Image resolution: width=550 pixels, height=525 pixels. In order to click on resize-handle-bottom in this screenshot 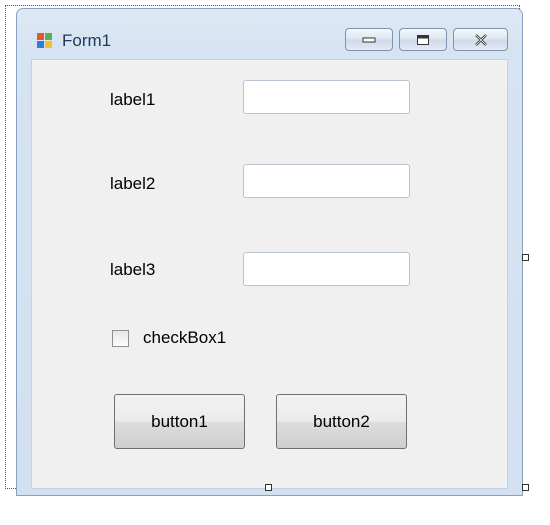, I will do `click(268, 487)`.